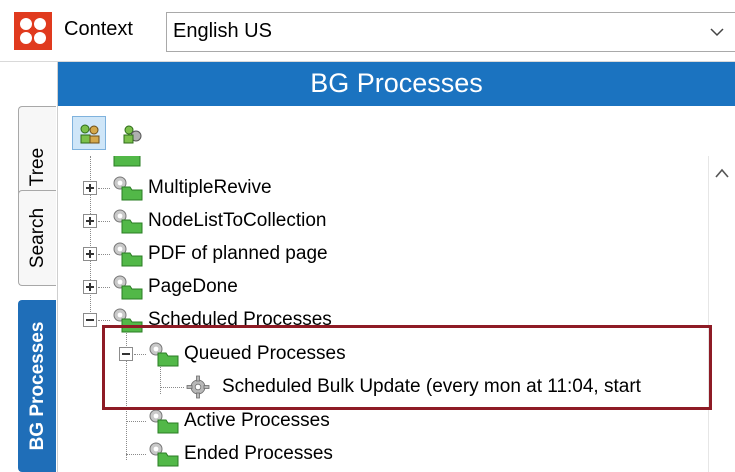 The height and width of the screenshot is (472, 735). I want to click on context-select: English US, so click(450, 32).